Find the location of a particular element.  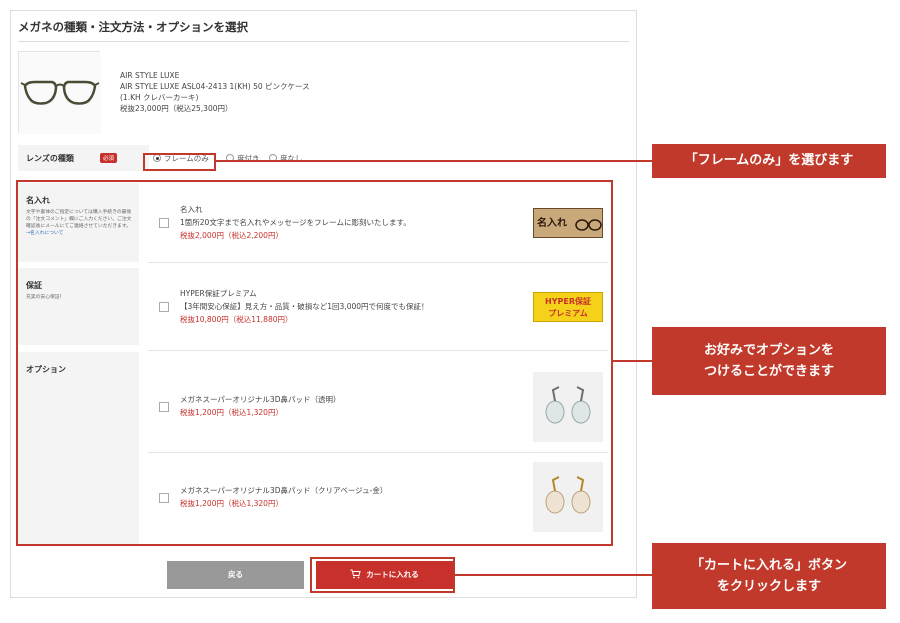

callout-options-line1: お好みでオプションを is located at coordinates (768, 350).